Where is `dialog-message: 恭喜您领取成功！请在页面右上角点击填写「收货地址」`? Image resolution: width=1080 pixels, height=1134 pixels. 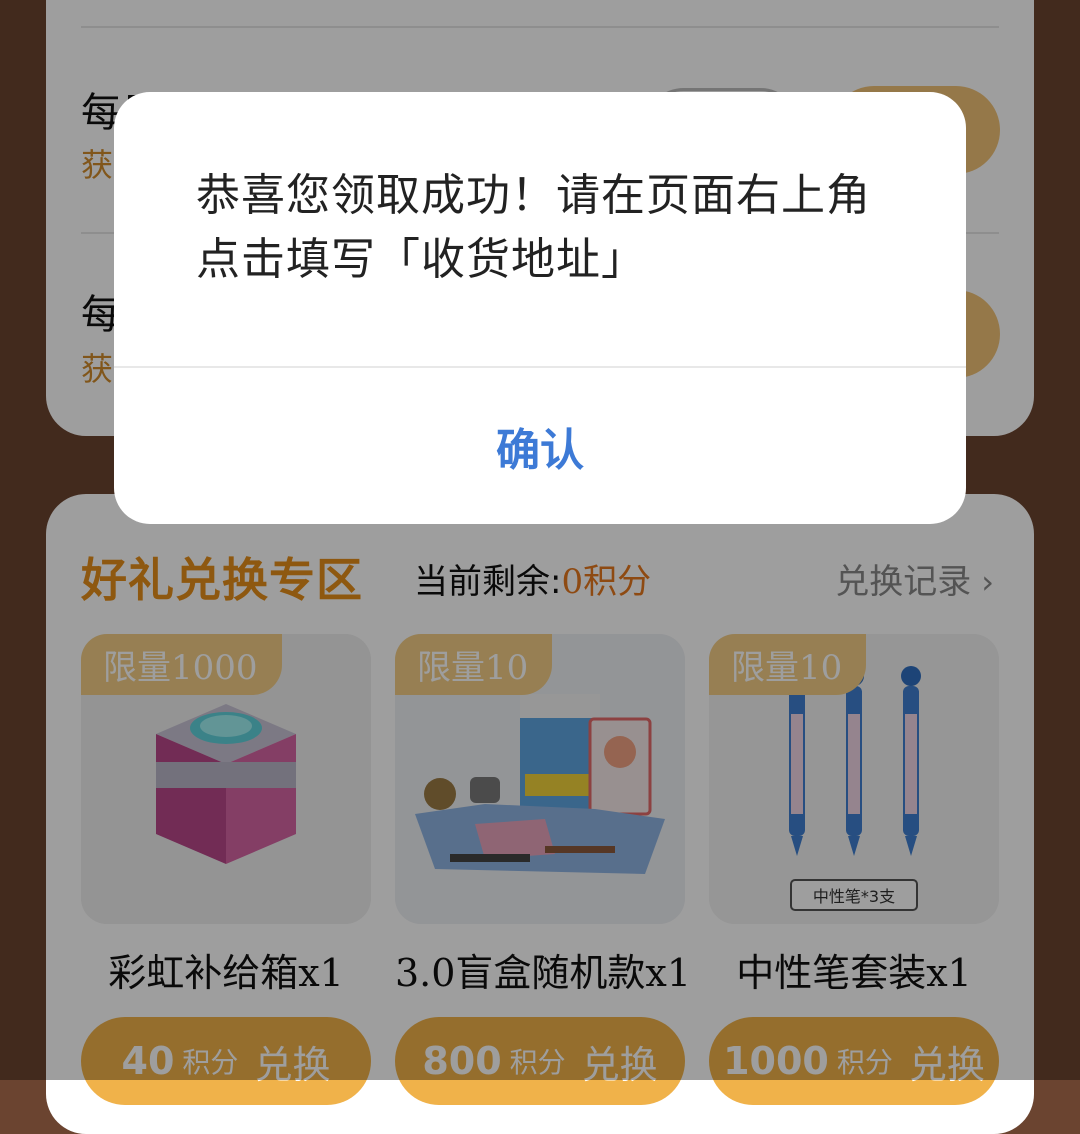 dialog-message: 恭喜您领取成功！请在页面右上角点击填写「收货地址」 is located at coordinates (533, 227).